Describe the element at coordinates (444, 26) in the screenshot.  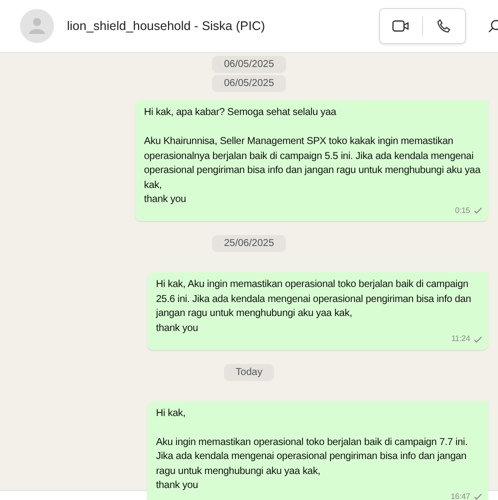
I see `phone-icon` at that location.